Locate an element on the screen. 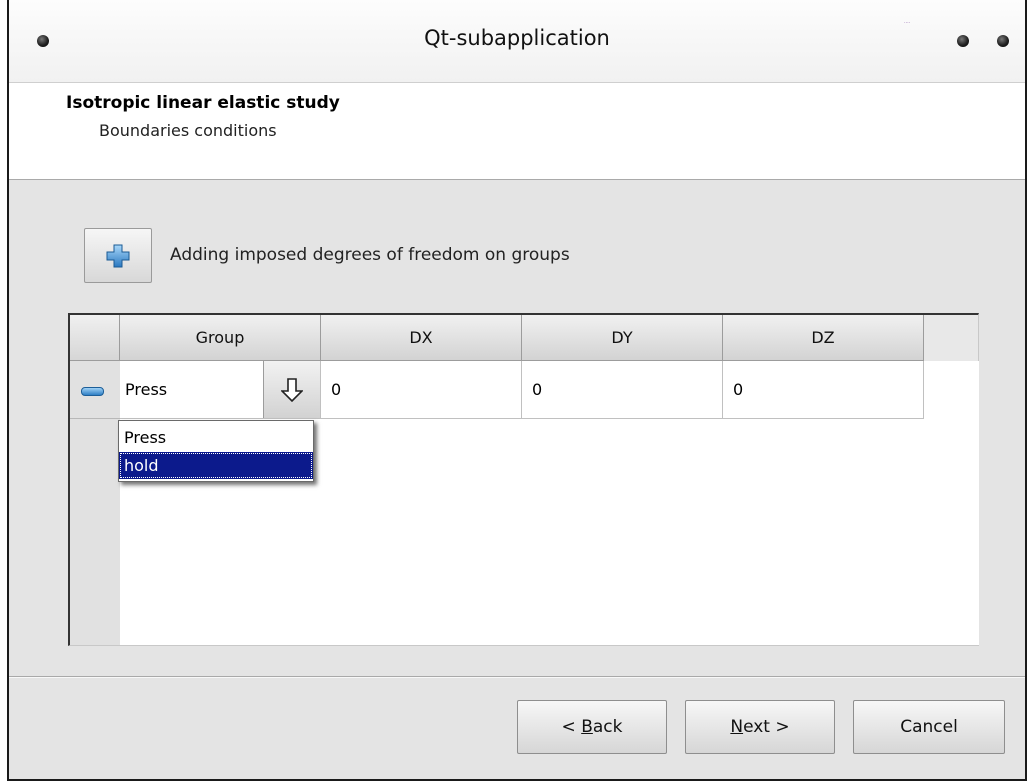  row-header is located at coordinates (95, 390).